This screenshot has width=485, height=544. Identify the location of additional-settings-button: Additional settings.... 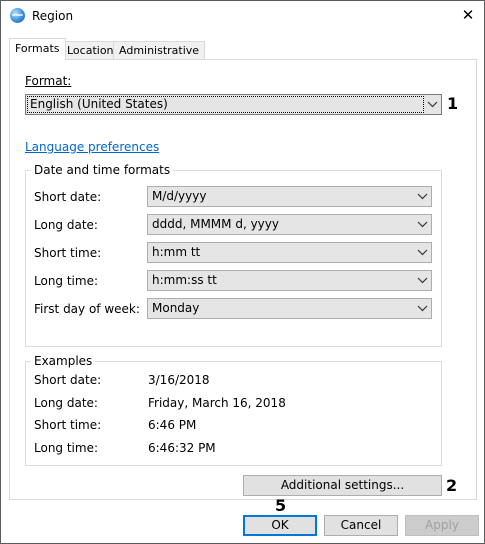
(342, 485).